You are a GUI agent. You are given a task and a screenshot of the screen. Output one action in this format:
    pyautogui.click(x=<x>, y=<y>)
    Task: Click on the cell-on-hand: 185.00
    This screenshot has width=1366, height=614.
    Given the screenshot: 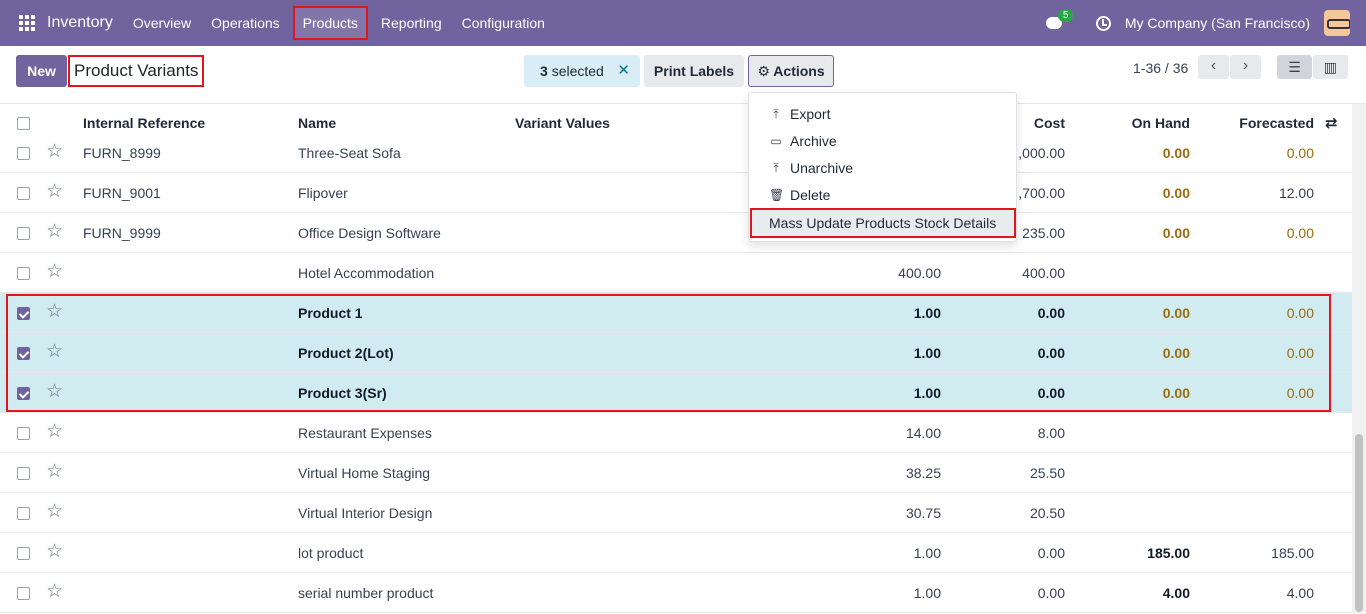 What is the action you would take?
    pyautogui.click(x=1168, y=553)
    